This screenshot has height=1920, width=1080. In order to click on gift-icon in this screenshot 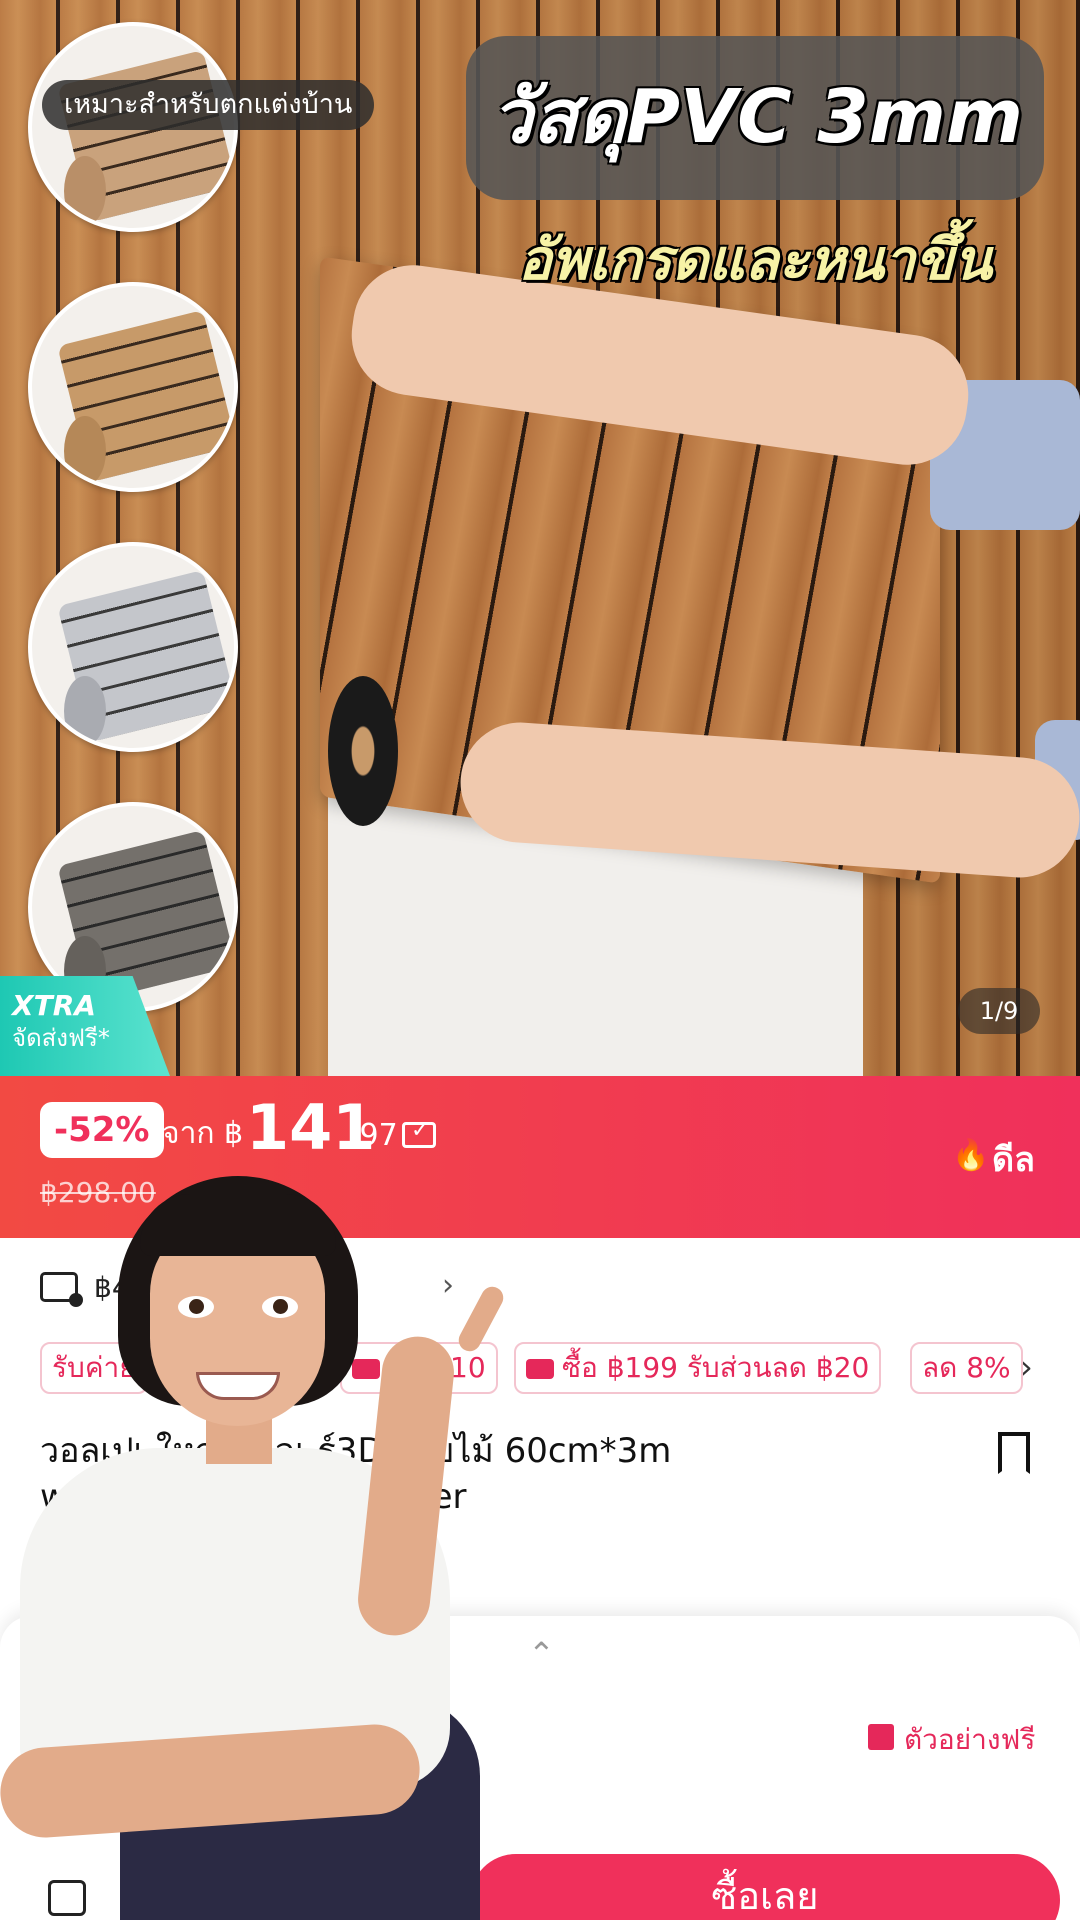, I will do `click(881, 1737)`.